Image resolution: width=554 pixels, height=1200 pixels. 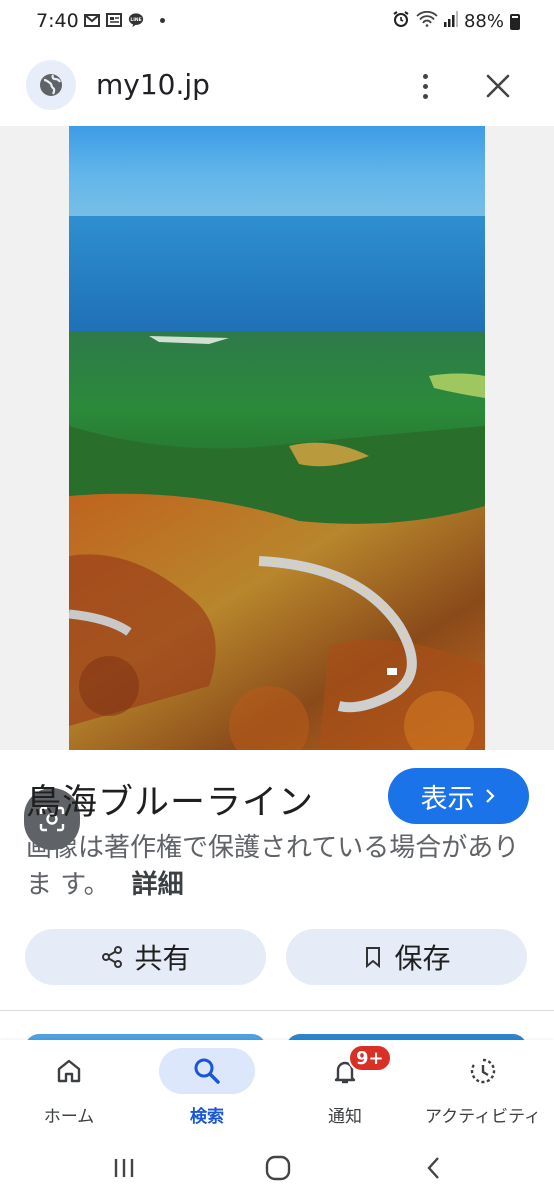 I want to click on share-button: 共有, so click(x=145, y=957).